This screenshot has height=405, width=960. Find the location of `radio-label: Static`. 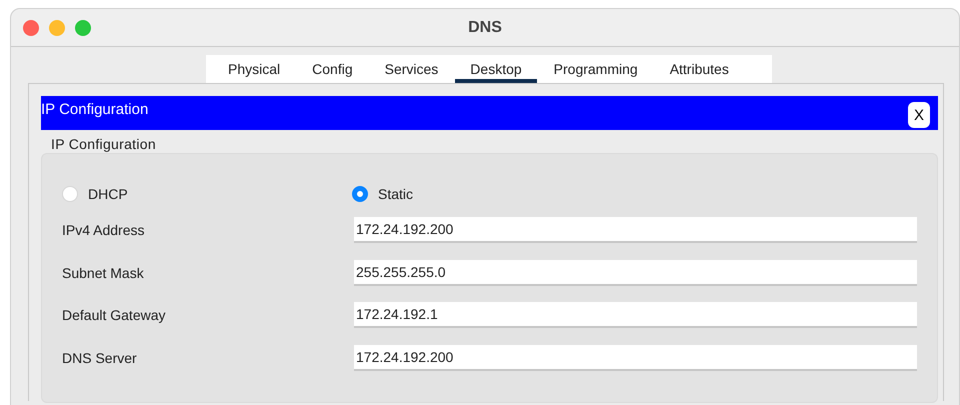

radio-label: Static is located at coordinates (396, 194).